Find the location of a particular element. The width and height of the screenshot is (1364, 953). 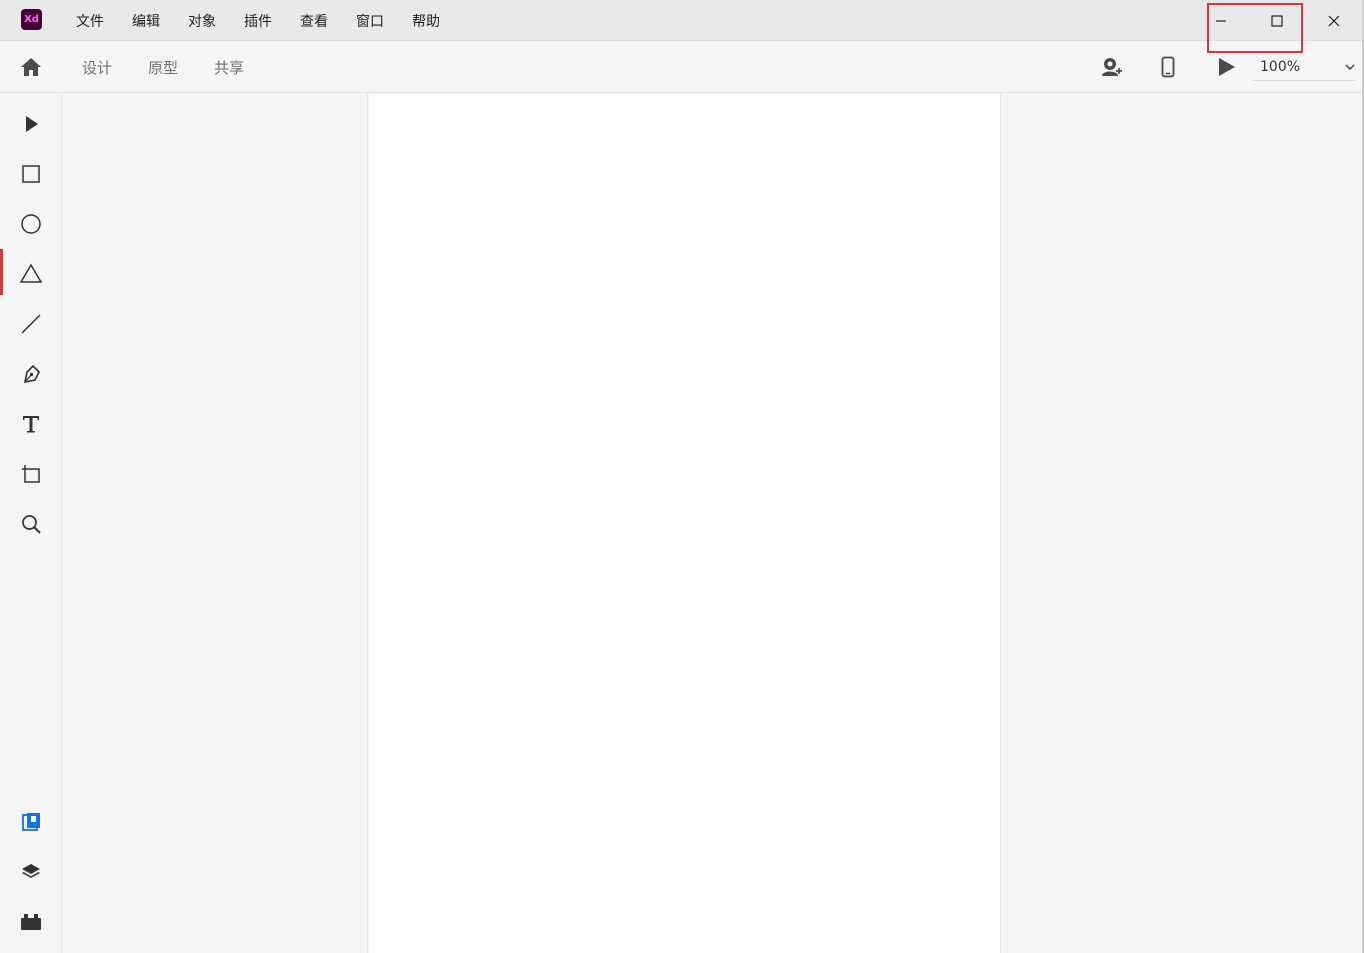

pen-icon is located at coordinates (31, 374).